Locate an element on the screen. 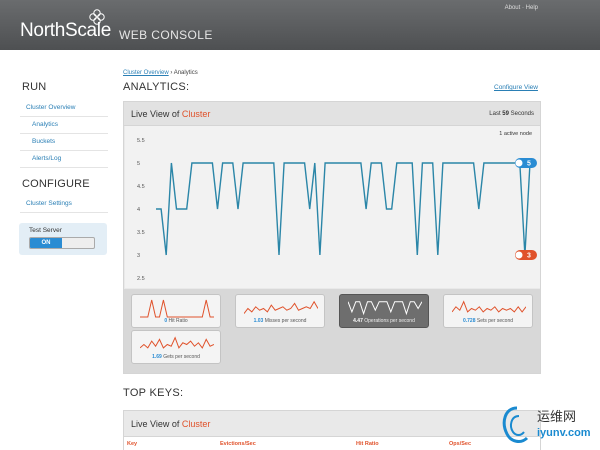 The width and height of the screenshot is (600, 450). top-keys-panel-title: Live View of Cluster is located at coordinates (170, 424).